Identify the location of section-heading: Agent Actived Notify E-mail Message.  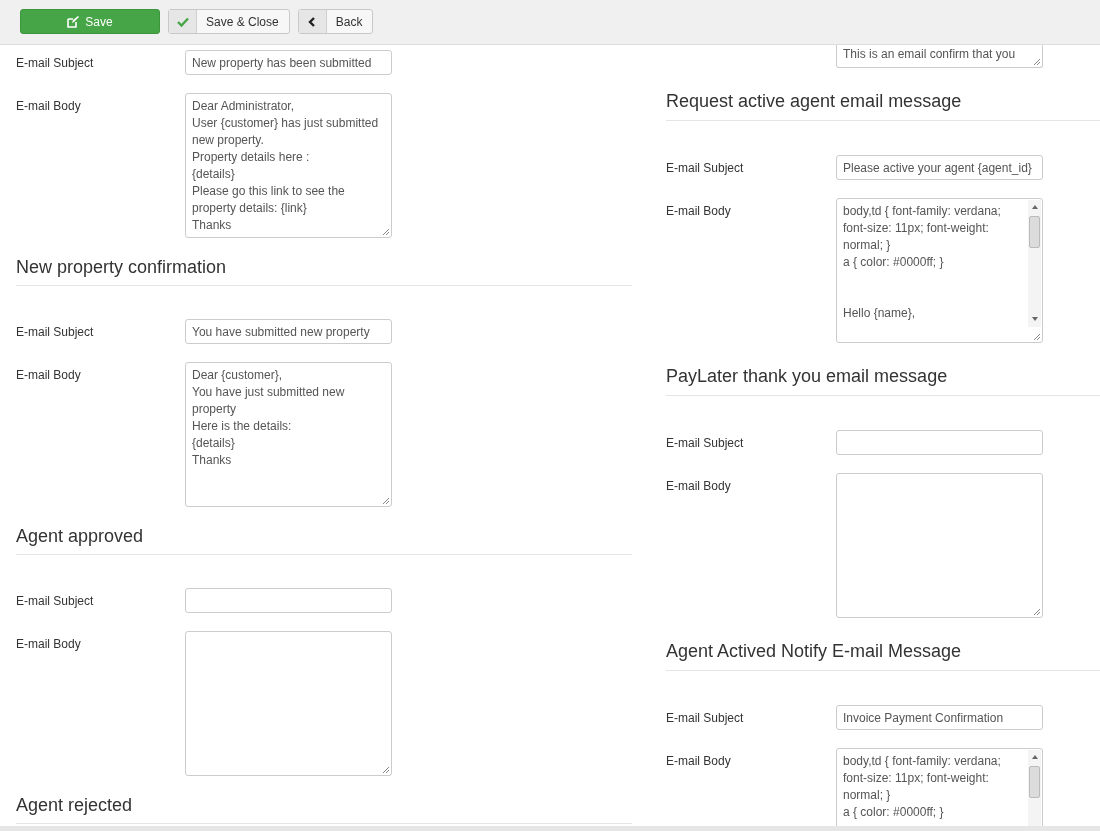
(883, 655).